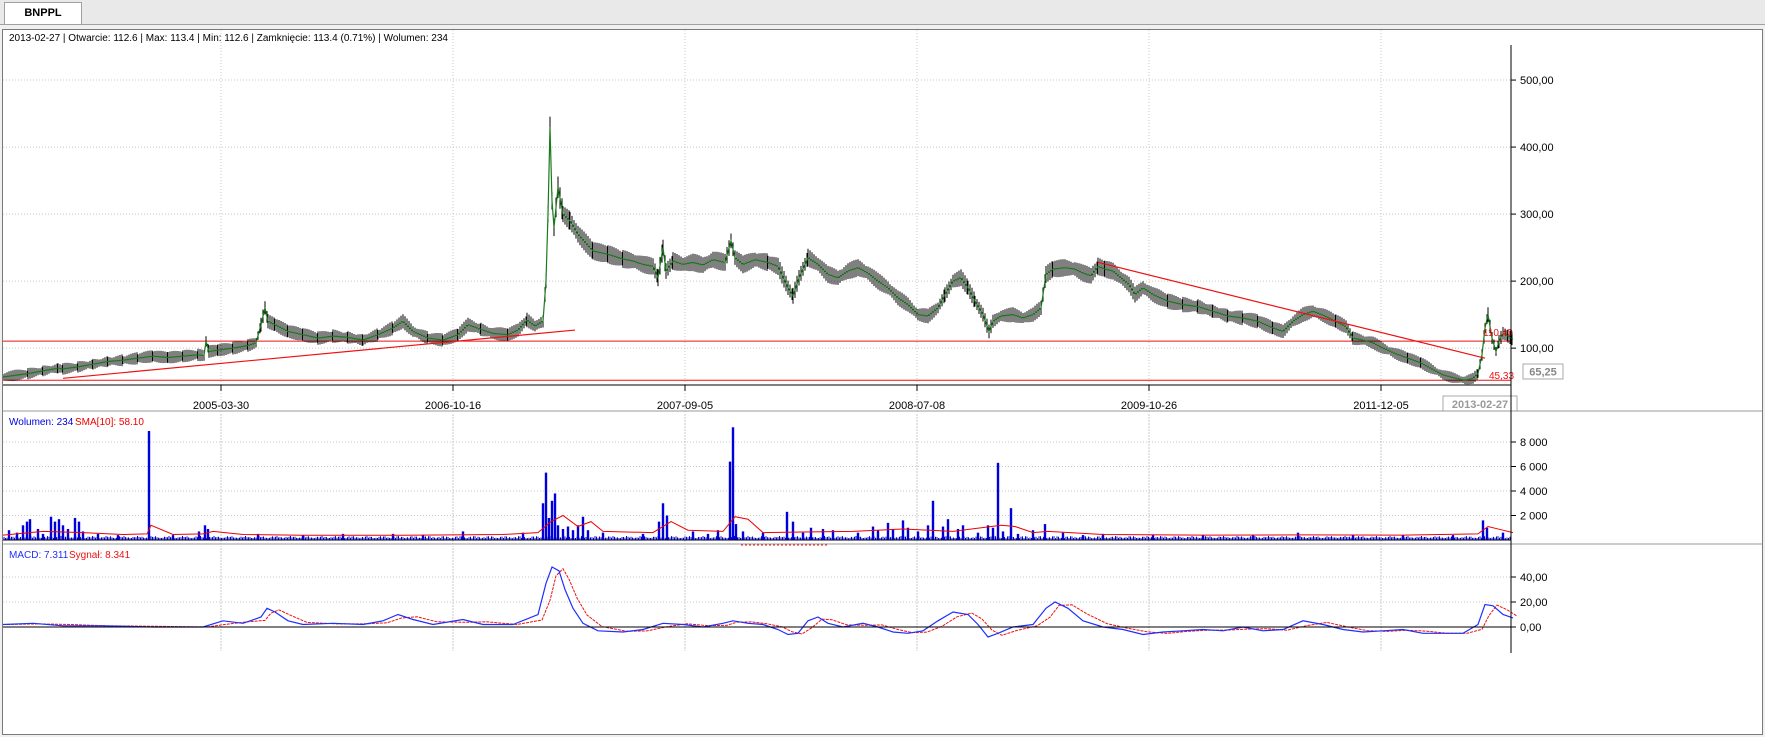 The image size is (1765, 737). Describe the element at coordinates (453, 406) in the screenshot. I see `x-tick-label: 2006-10-16` at that location.